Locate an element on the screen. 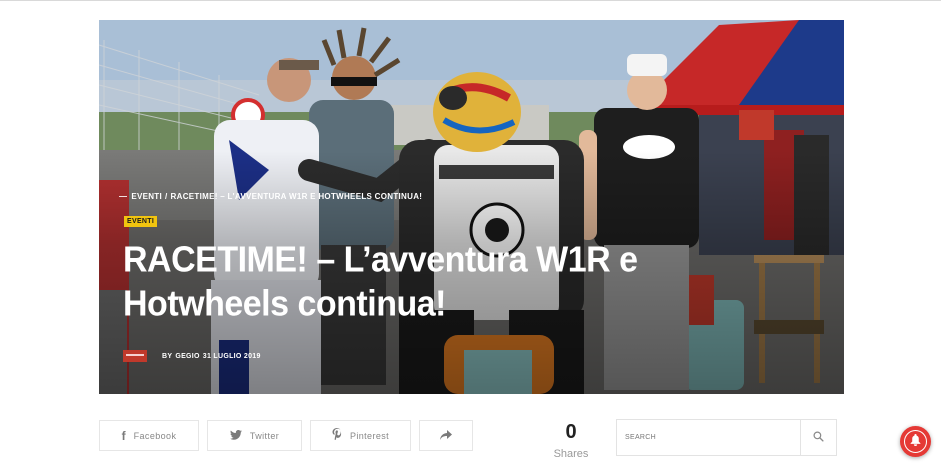 This screenshot has height=469, width=941. breadcrumb-dash: — is located at coordinates (123, 196).